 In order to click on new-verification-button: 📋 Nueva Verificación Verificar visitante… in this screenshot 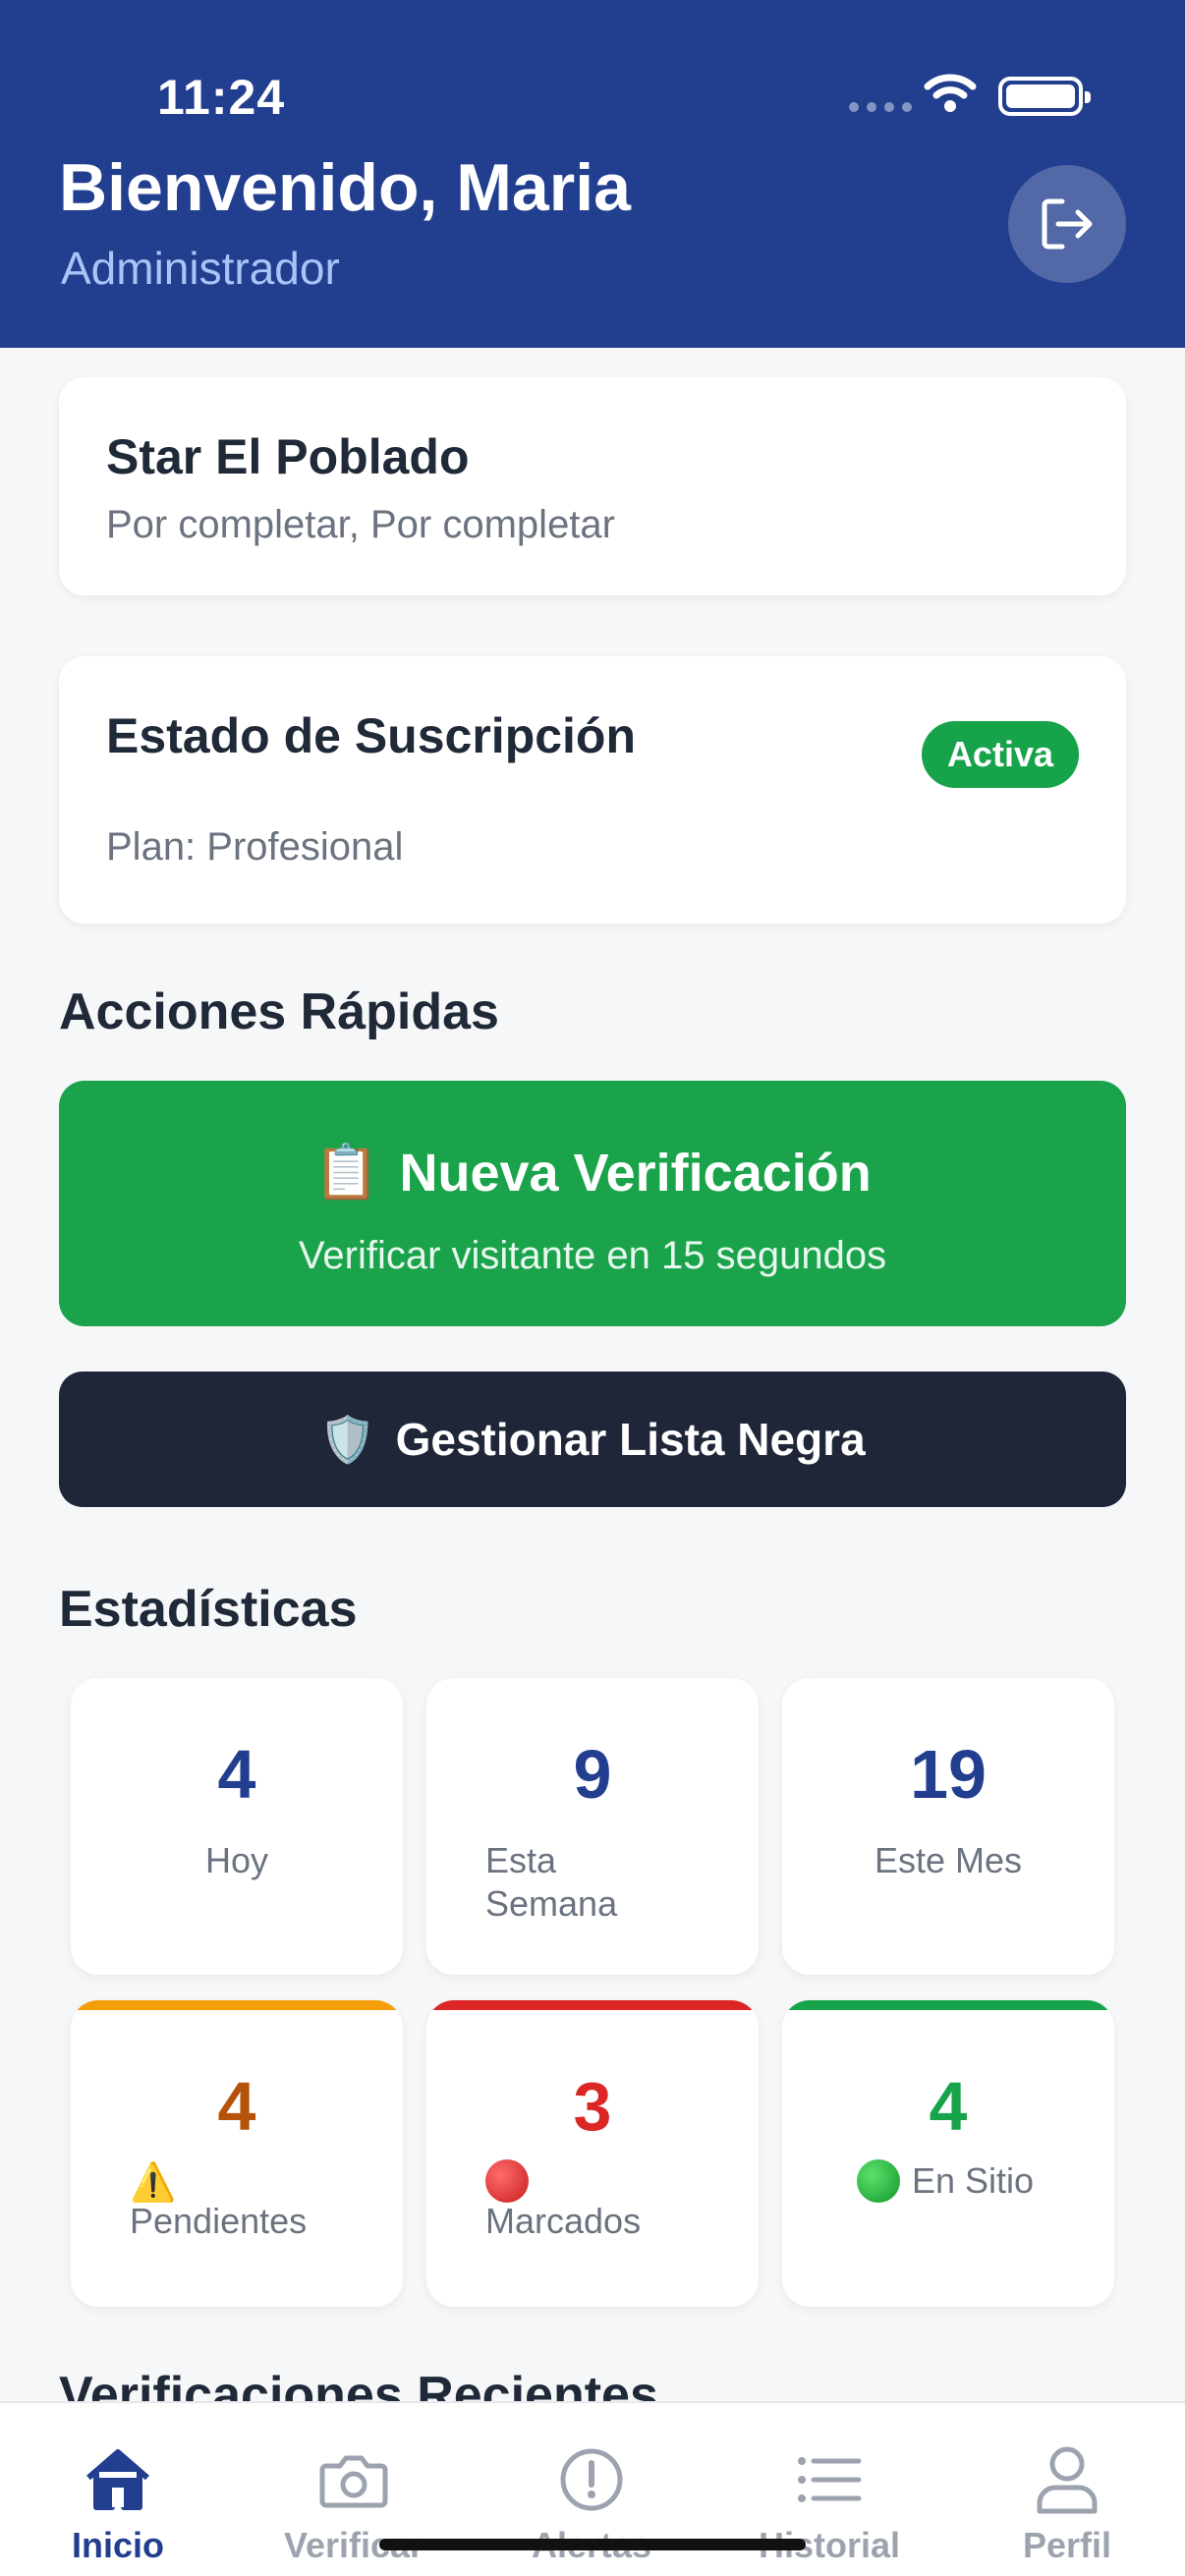, I will do `click(592, 1203)`.